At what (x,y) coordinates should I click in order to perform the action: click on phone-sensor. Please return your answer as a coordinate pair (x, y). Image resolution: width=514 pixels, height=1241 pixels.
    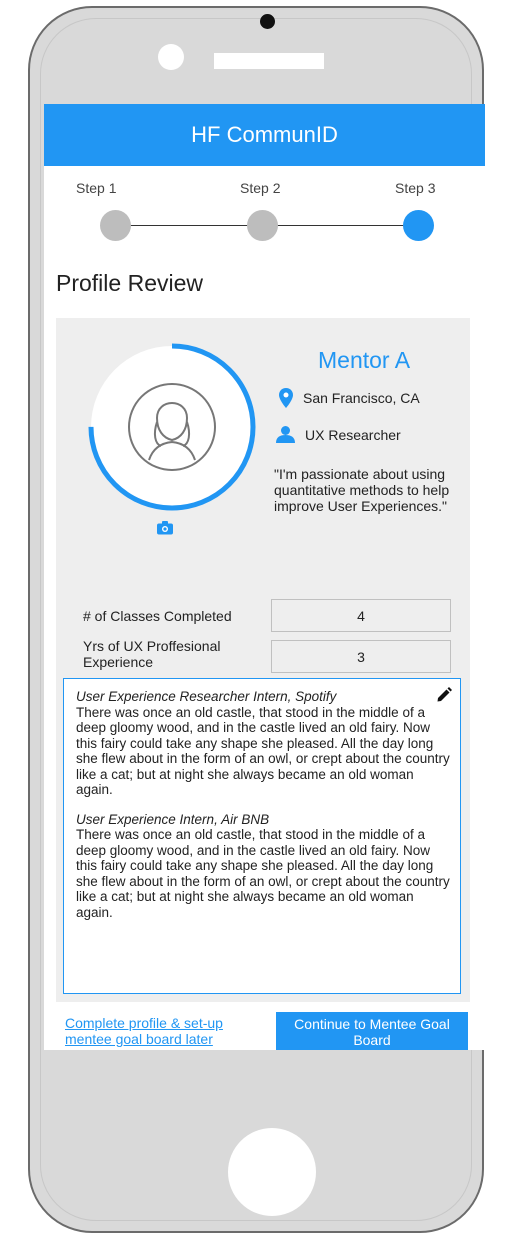
    Looking at the image, I should click on (171, 57).